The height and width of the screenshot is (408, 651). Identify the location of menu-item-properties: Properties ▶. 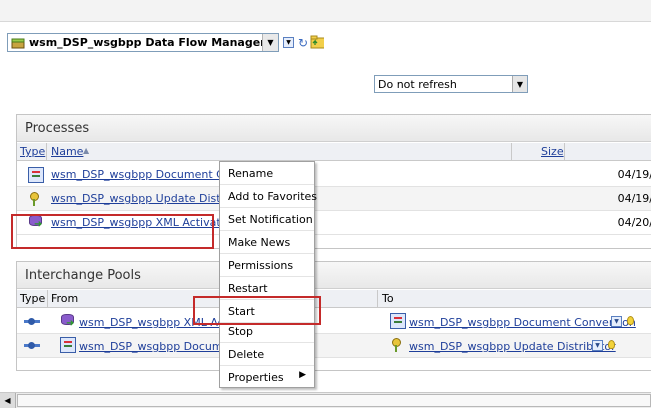
(267, 377).